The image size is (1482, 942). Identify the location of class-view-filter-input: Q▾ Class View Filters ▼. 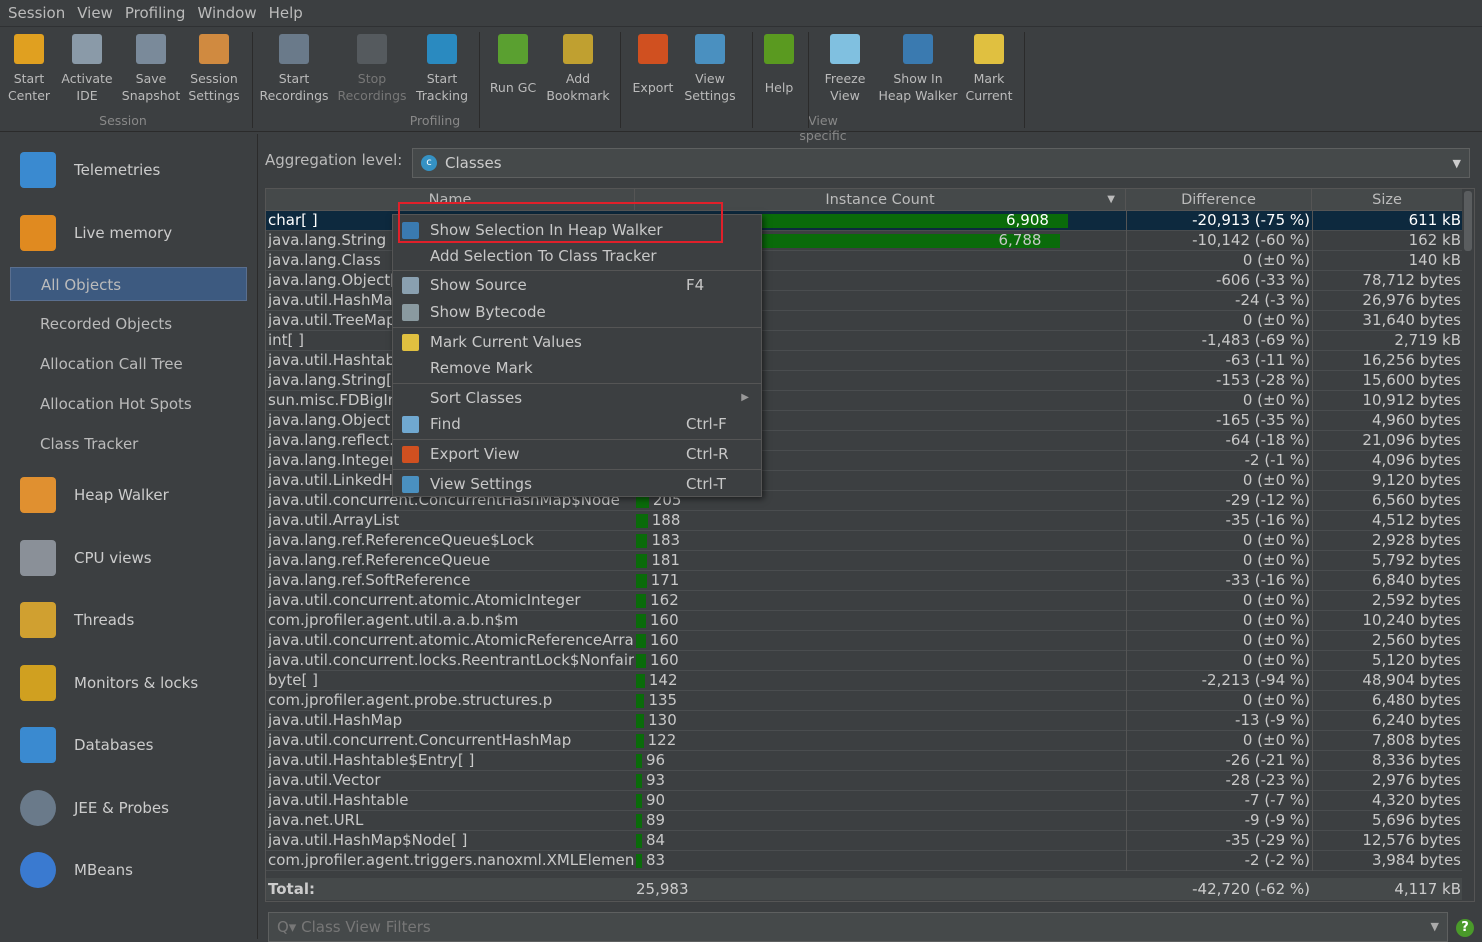
(858, 927).